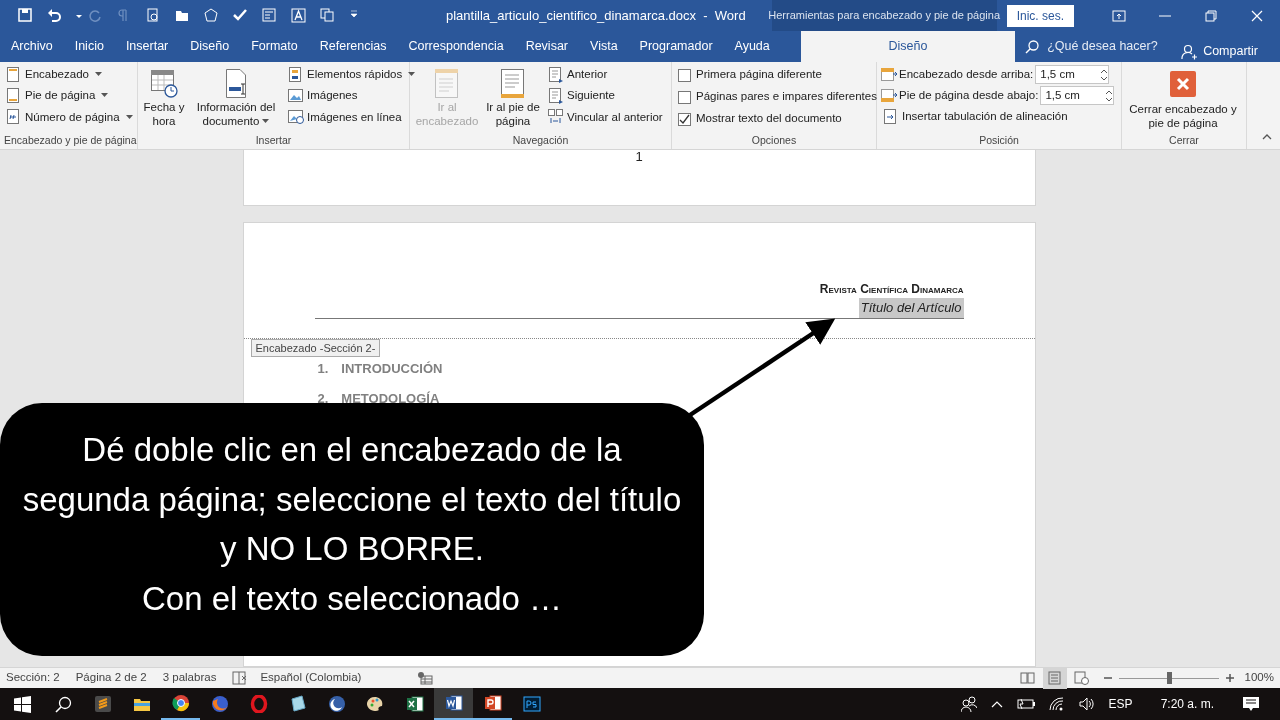  What do you see at coordinates (1110, 46) in the screenshot?
I see `tell-me-field: ¿Qué desea hacer?` at bounding box center [1110, 46].